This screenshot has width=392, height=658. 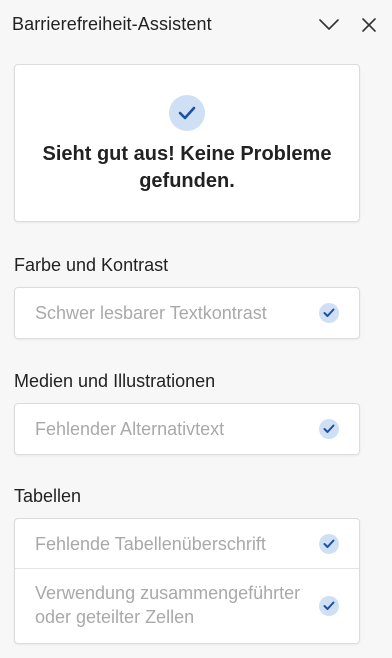 I want to click on pane-title: Barrierefreiheit-Assistent, so click(x=112, y=24).